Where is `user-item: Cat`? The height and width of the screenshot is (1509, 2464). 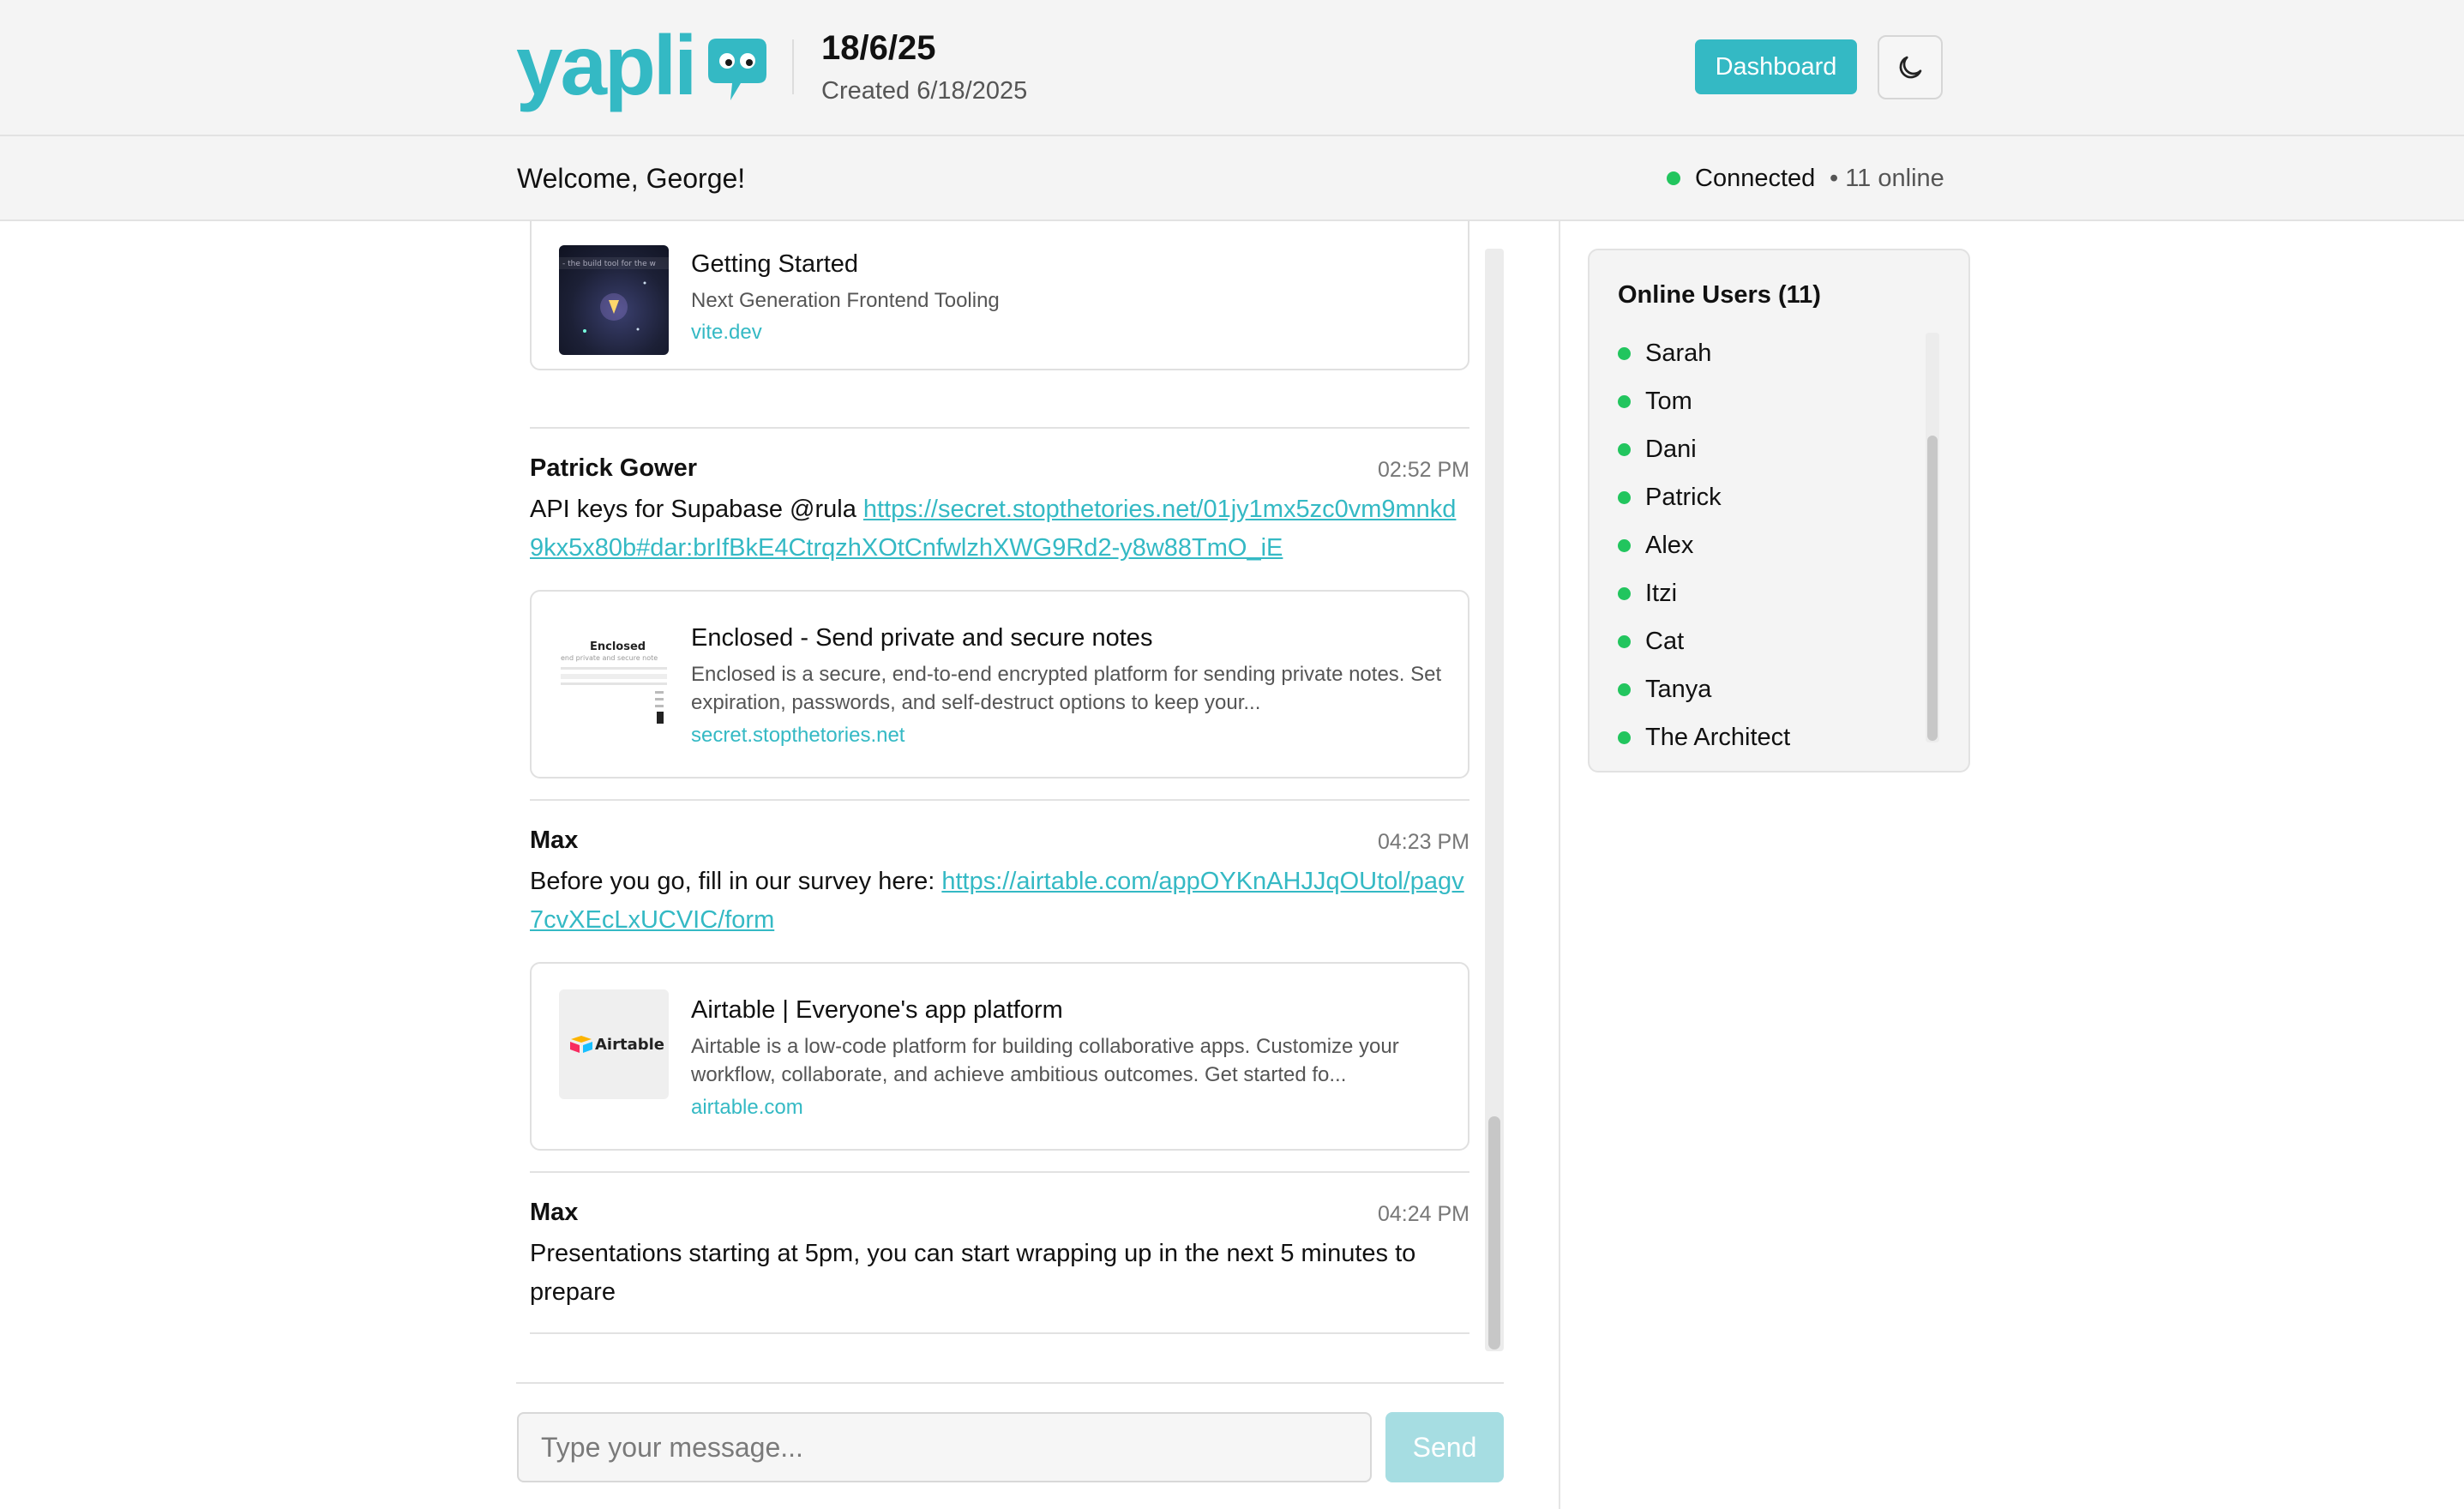
user-item: Cat is located at coordinates (1772, 641).